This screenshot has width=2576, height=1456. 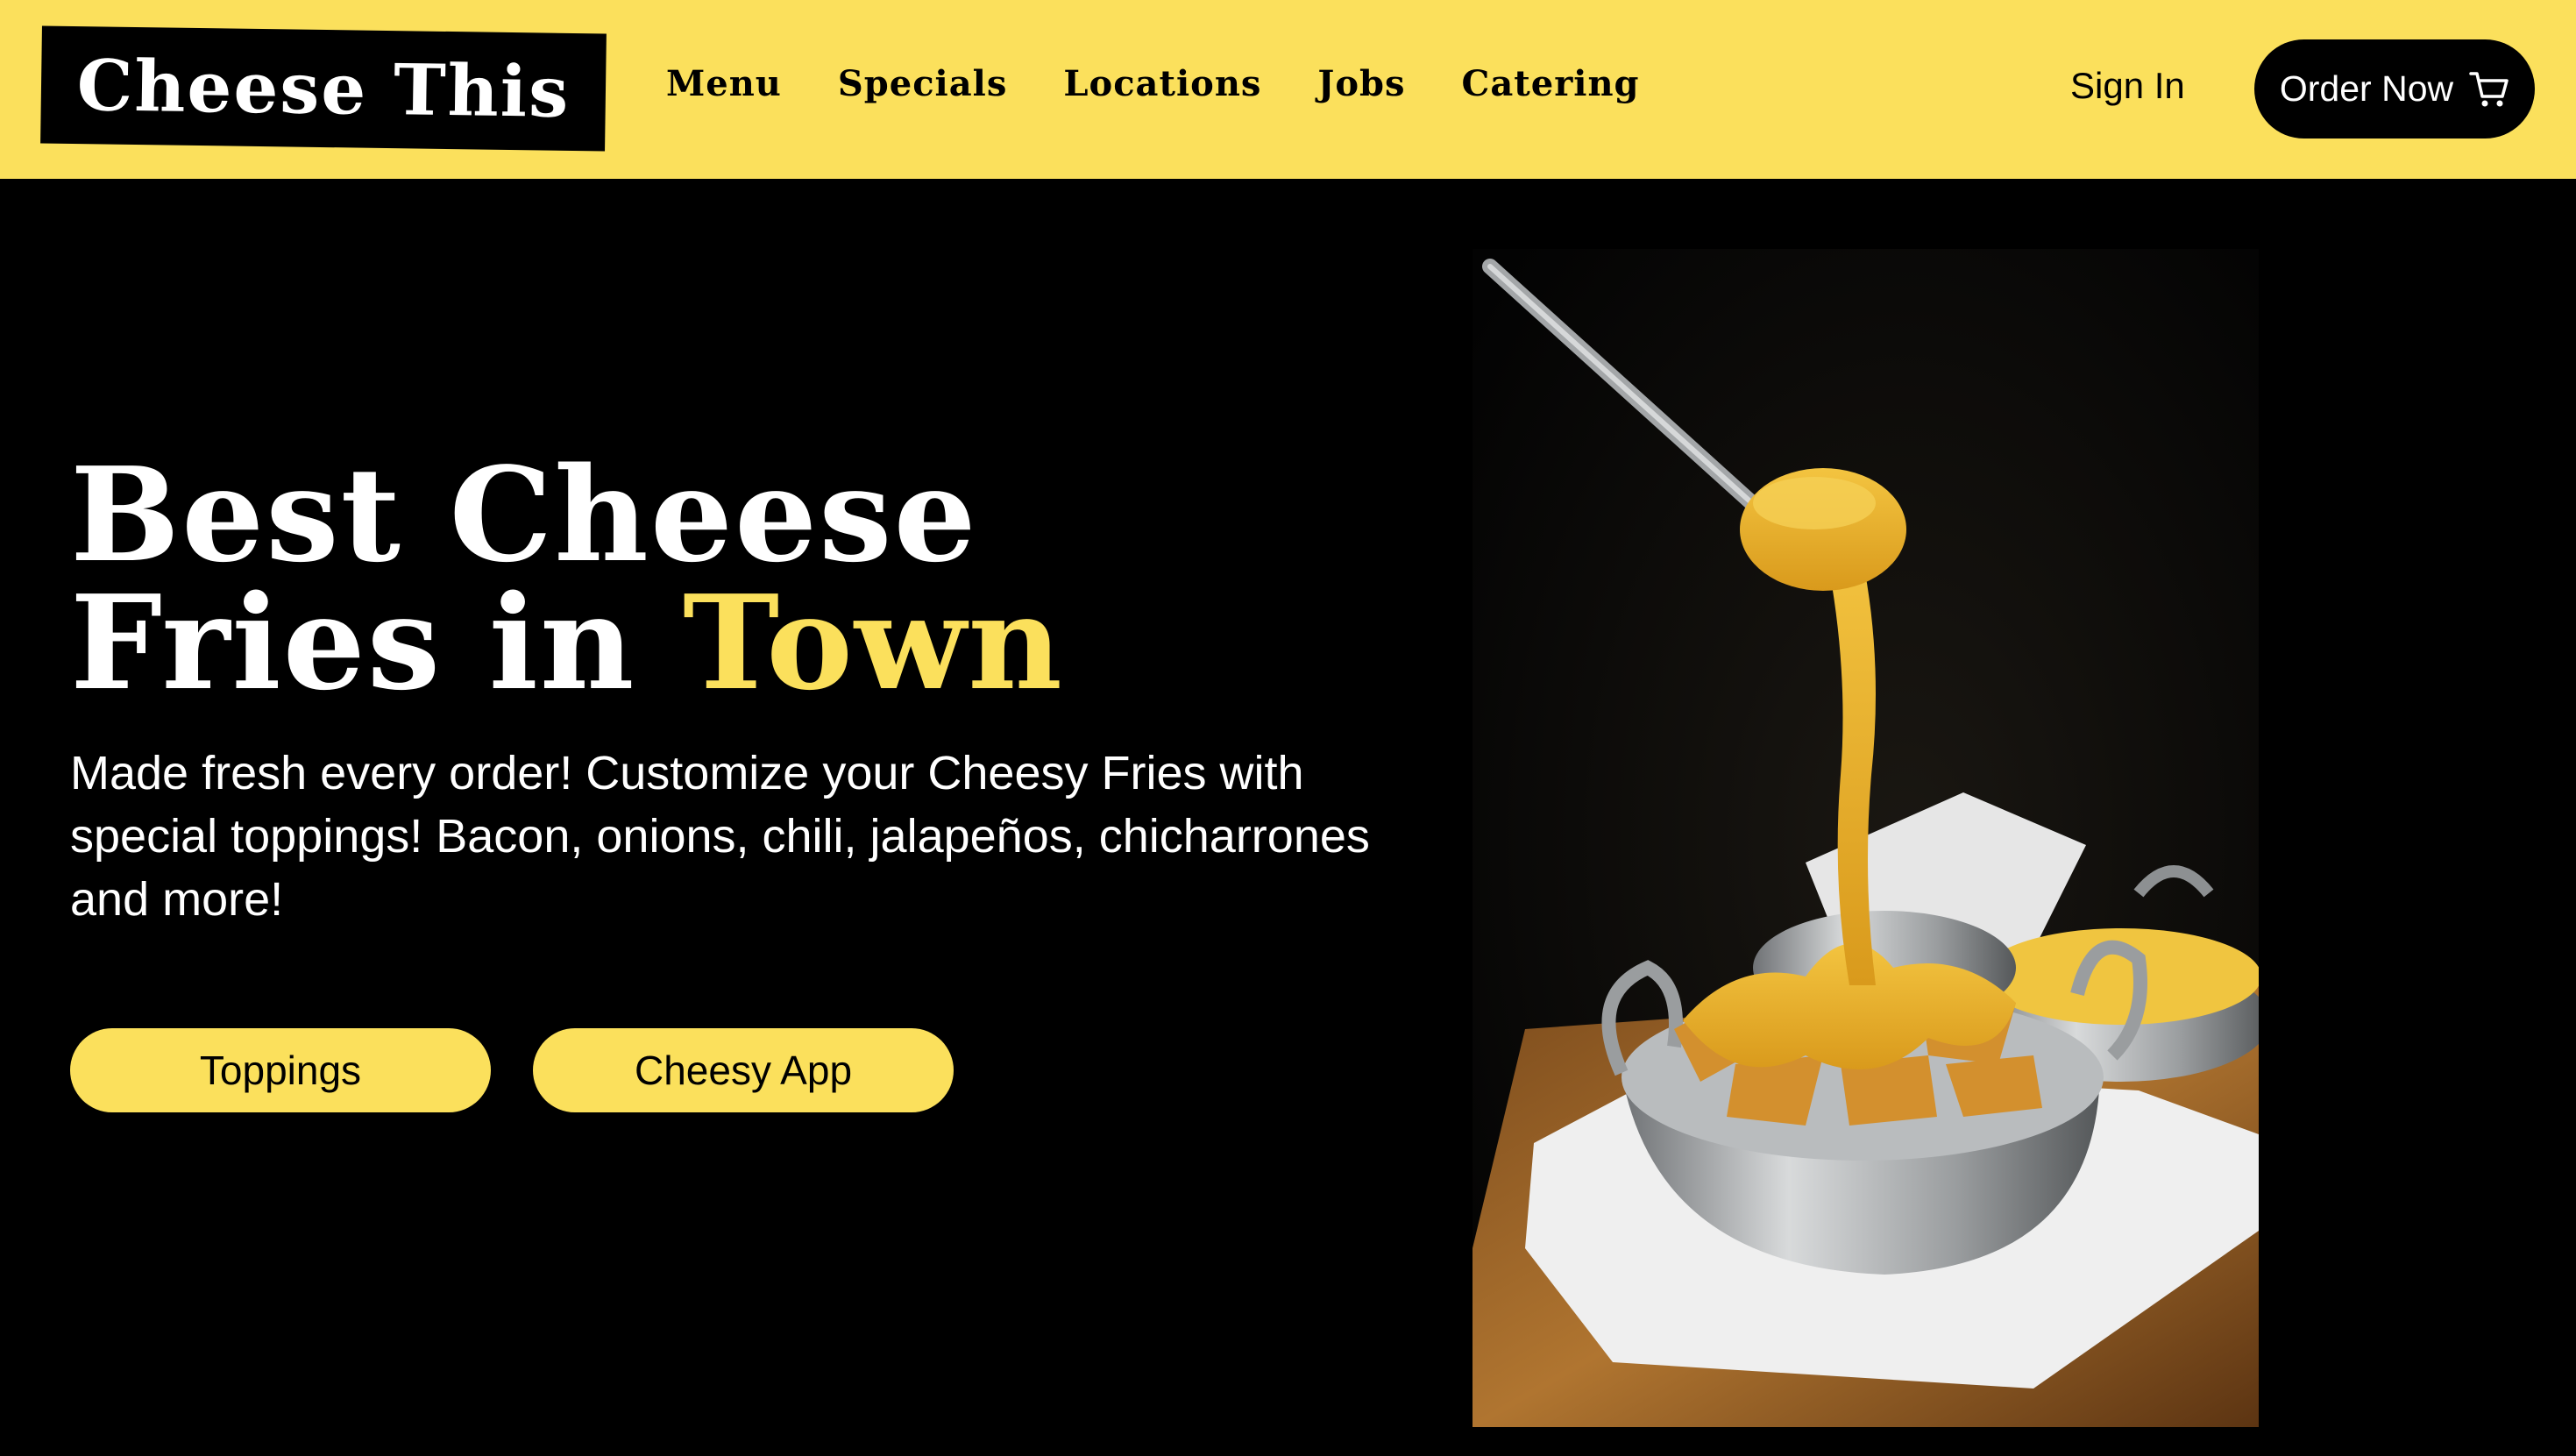 I want to click on hero-headline: Best Cheese Fries in Town, so click(x=567, y=578).